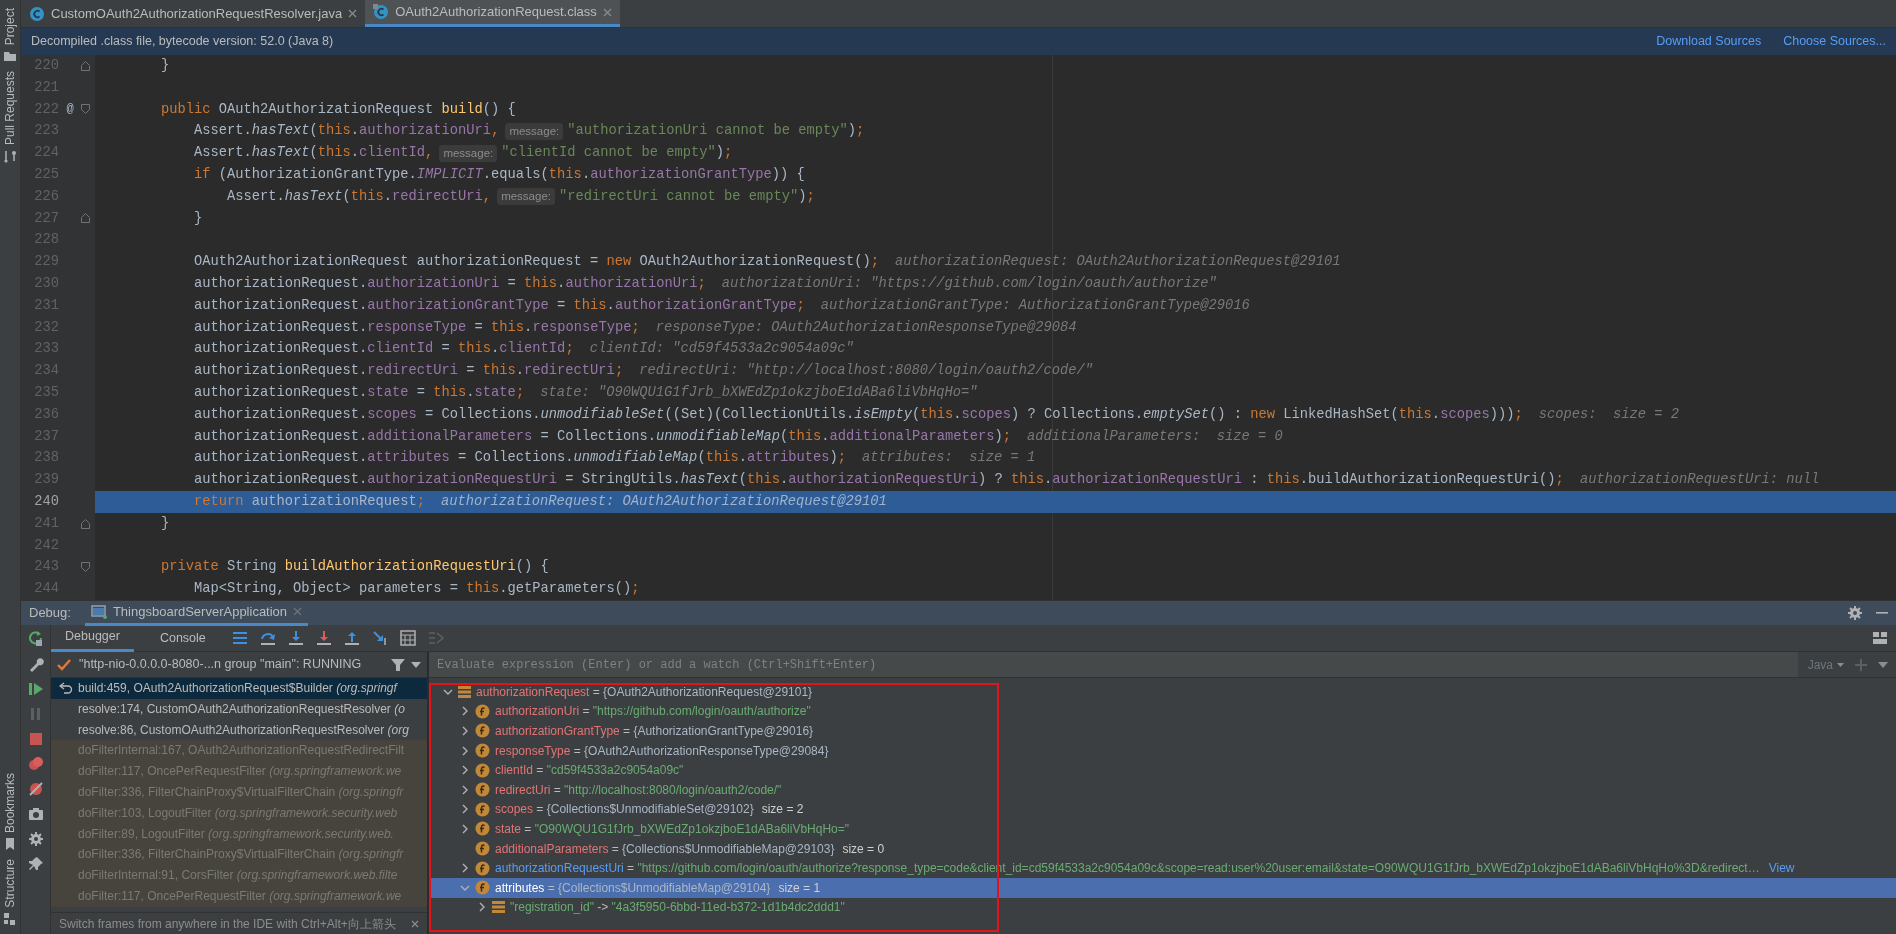  Describe the element at coordinates (196, 613) in the screenshot. I see `session-tab: ThingsboardServerApplication` at that location.